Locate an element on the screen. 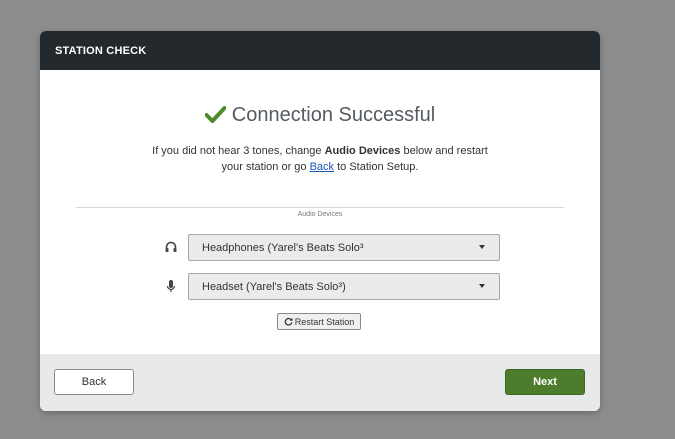 The width and height of the screenshot is (675, 439). output-device-select: Headphones (Yarel's Beats Solo³ is located at coordinates (344, 247).